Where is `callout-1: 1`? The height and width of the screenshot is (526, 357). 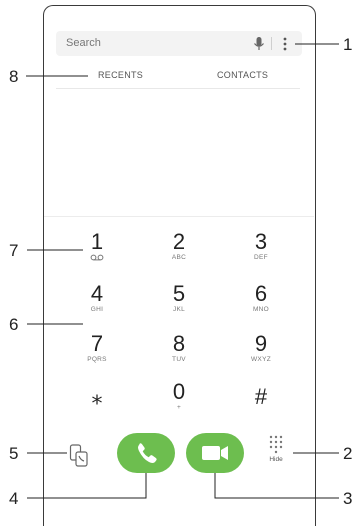 callout-1: 1 is located at coordinates (348, 44).